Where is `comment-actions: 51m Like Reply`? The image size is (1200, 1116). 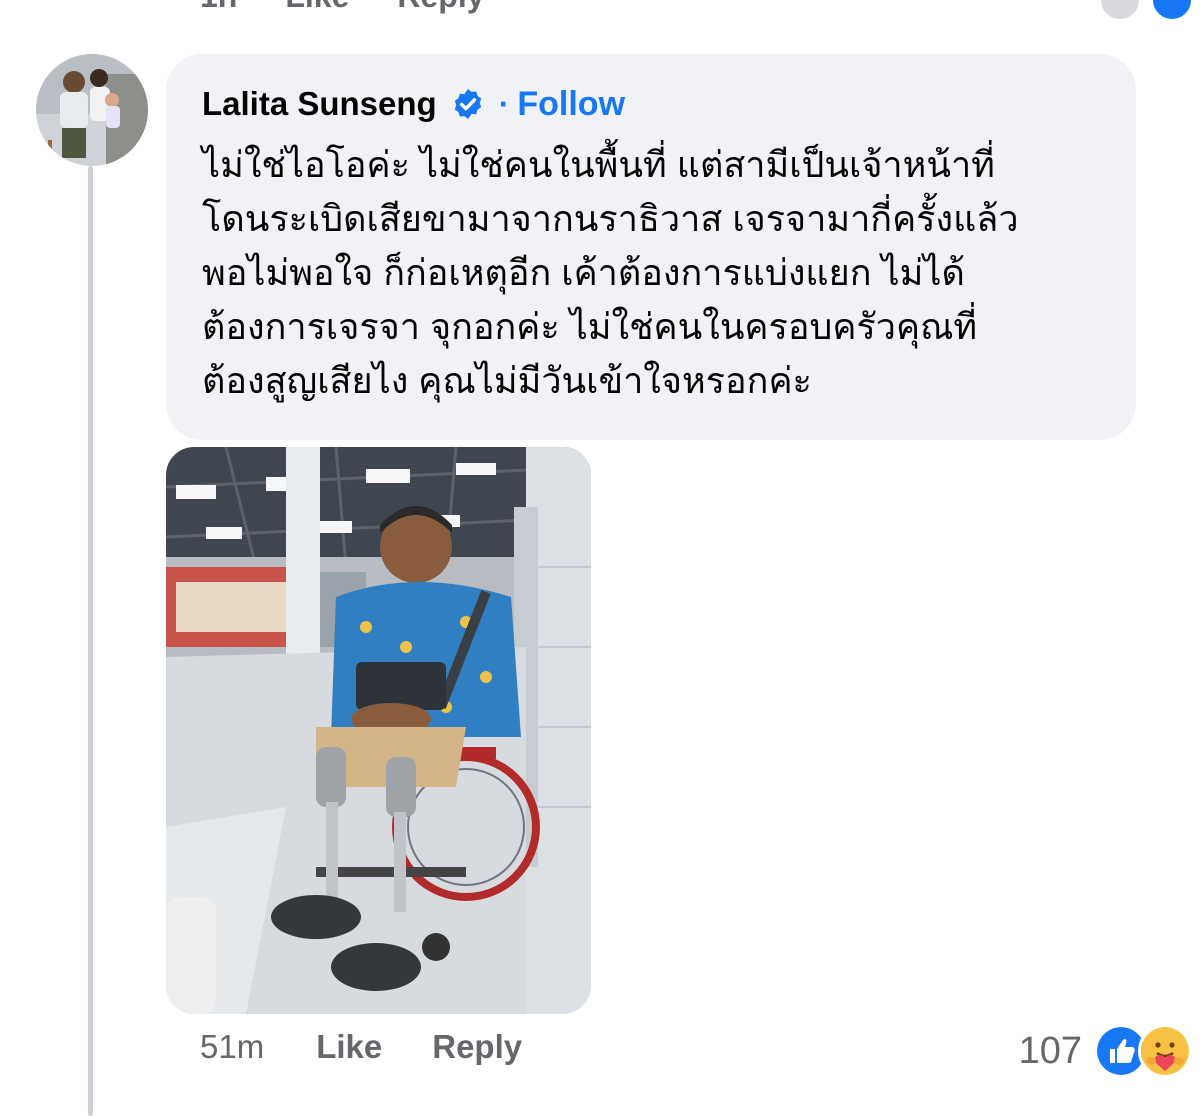 comment-actions: 51m Like Reply is located at coordinates (361, 1047).